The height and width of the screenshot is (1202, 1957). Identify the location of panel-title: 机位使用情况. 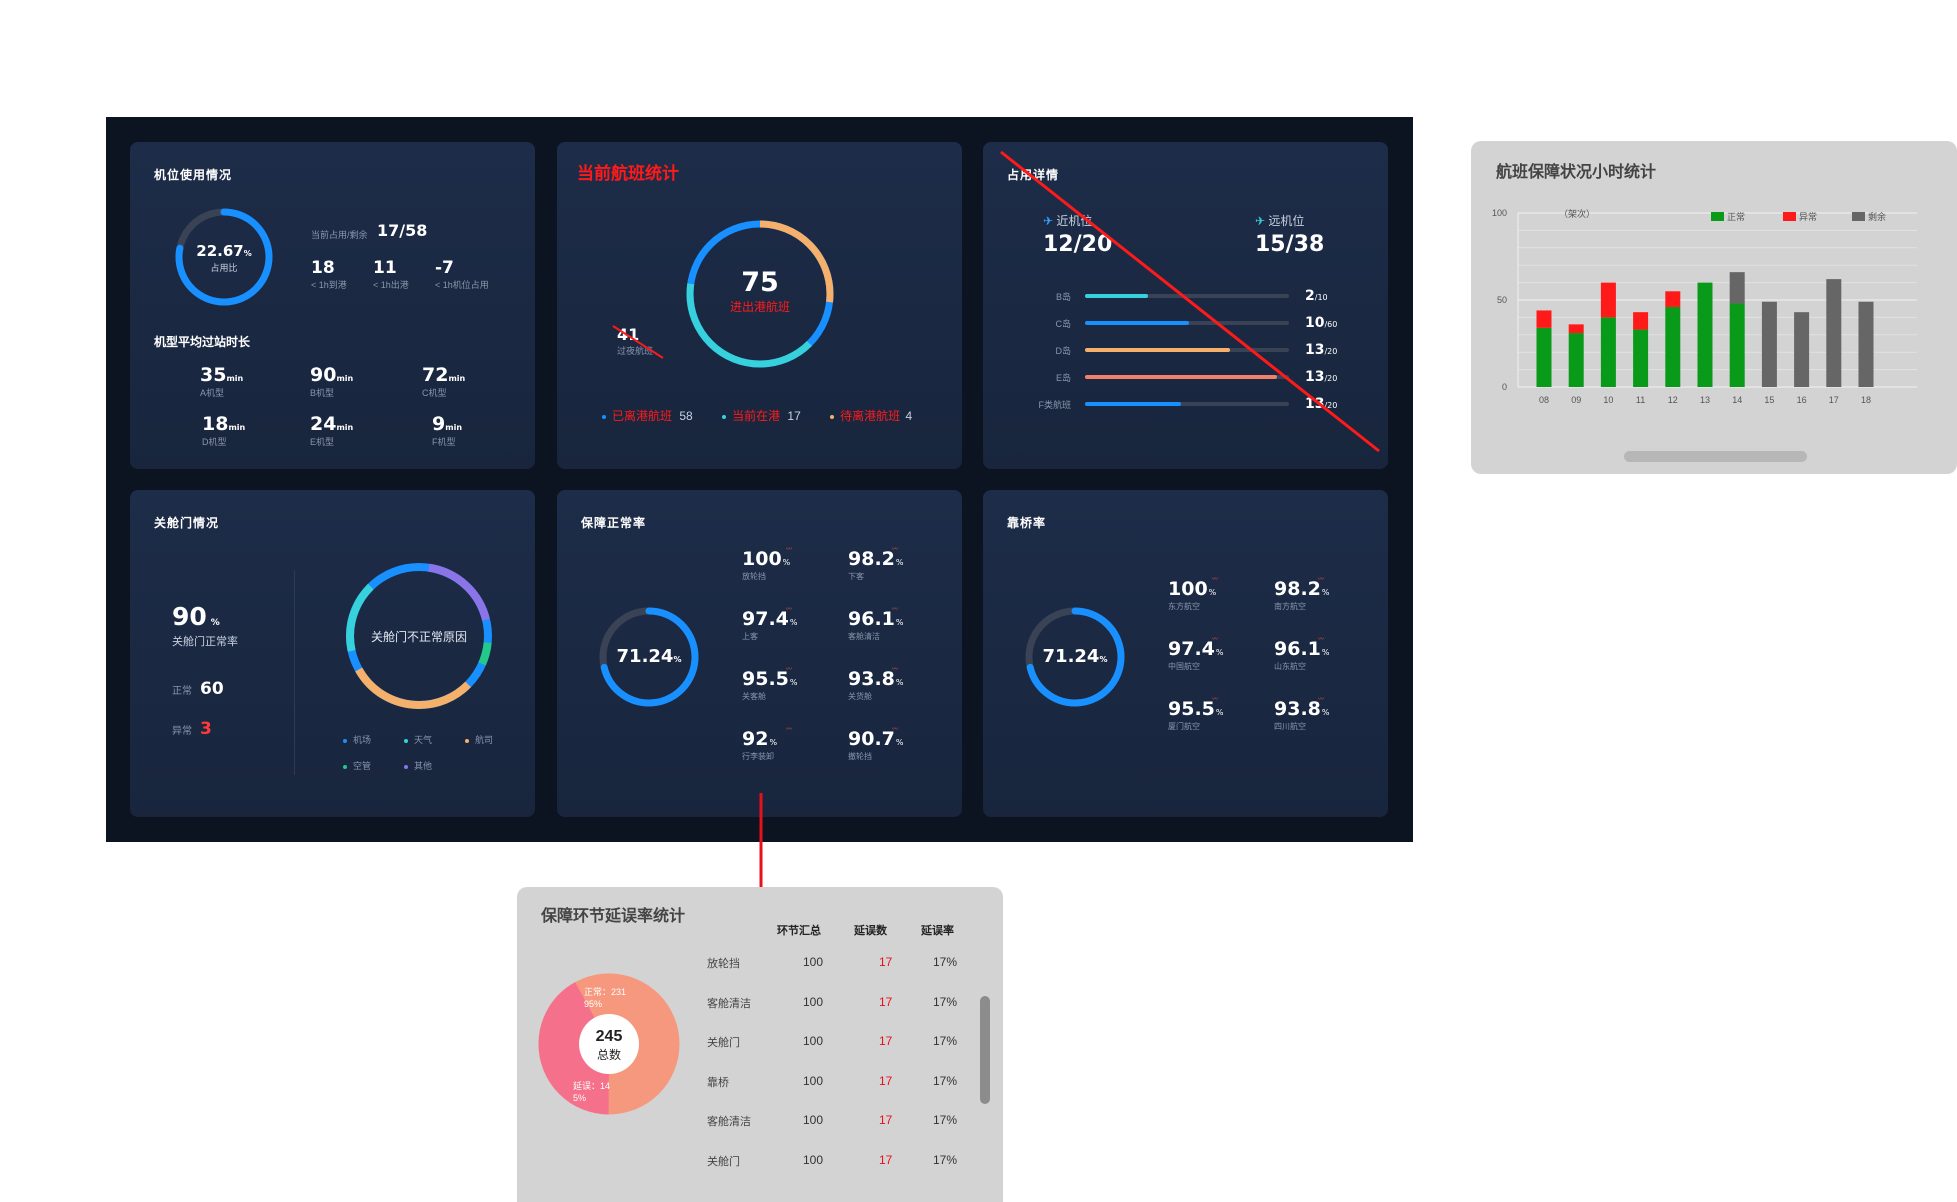
(193, 175).